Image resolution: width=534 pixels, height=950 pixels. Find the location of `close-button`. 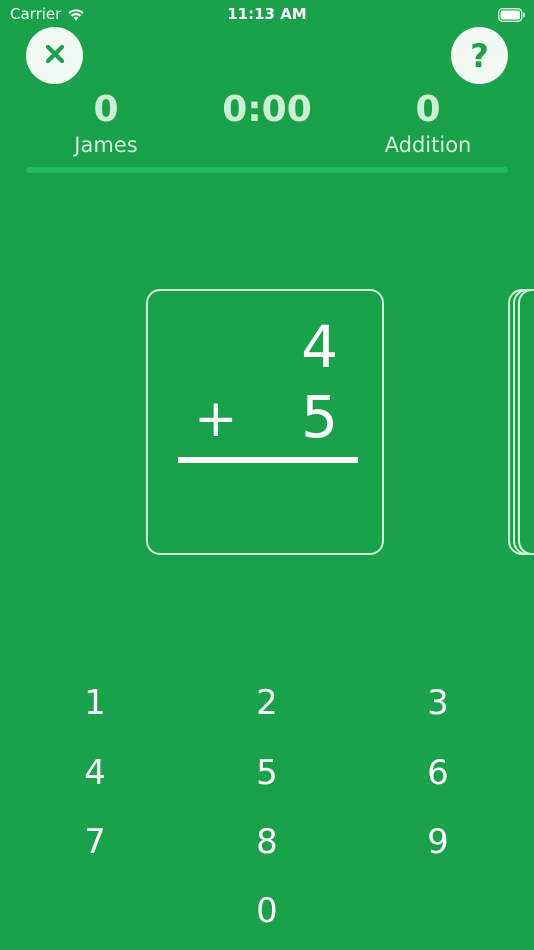

close-button is located at coordinates (54, 55).